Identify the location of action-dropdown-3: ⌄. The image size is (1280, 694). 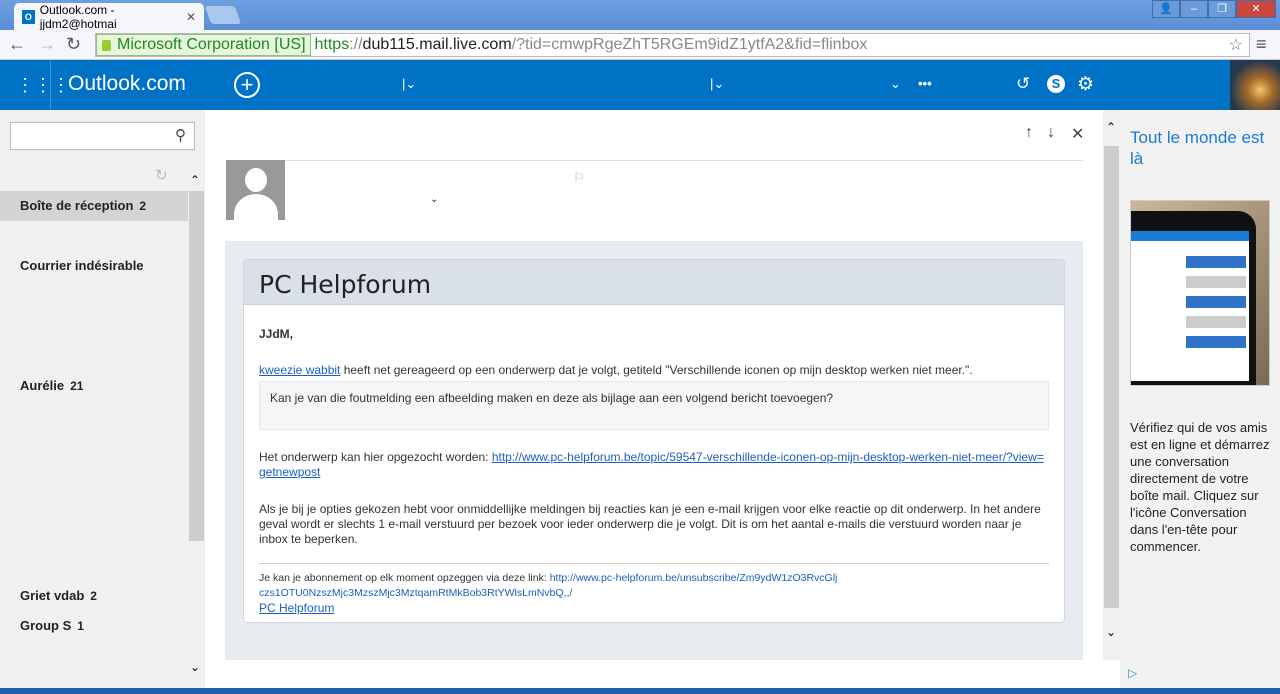
(895, 84).